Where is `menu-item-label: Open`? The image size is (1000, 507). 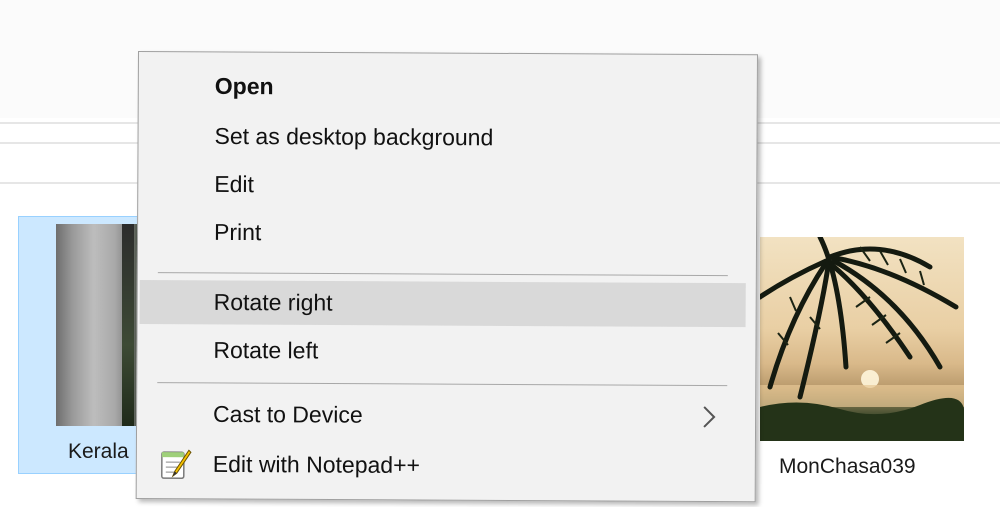
menu-item-label: Open is located at coordinates (244, 86).